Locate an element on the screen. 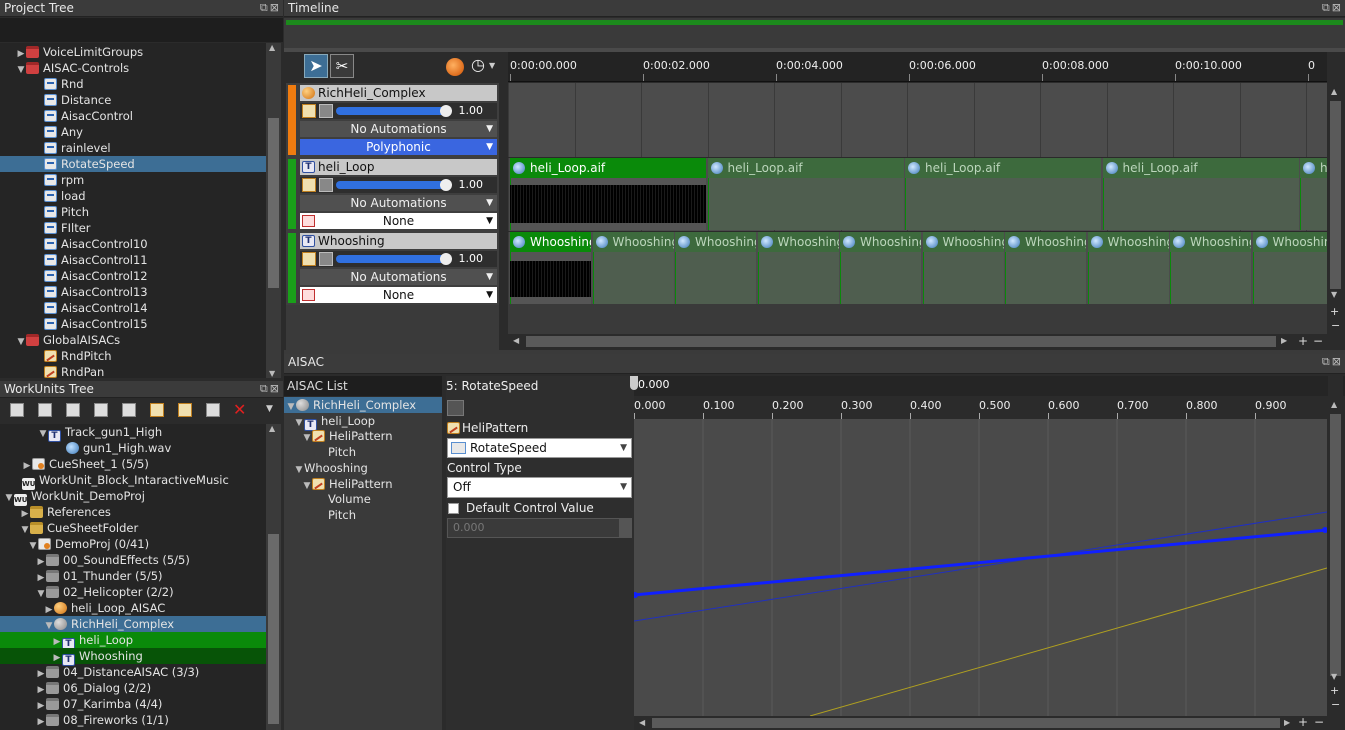 The width and height of the screenshot is (1345, 730). tree-item: ▶ Theli_Loop is located at coordinates (133, 641).